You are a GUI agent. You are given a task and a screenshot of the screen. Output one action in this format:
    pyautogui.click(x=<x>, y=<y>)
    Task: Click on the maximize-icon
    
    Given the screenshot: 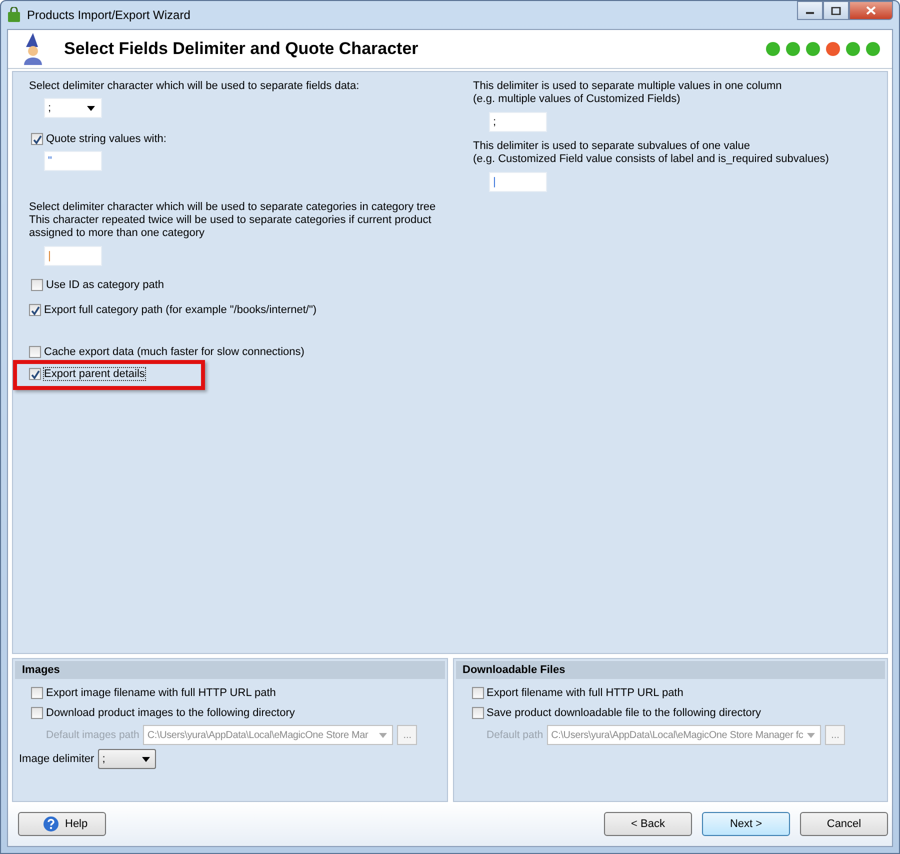 What is the action you would take?
    pyautogui.click(x=836, y=10)
    